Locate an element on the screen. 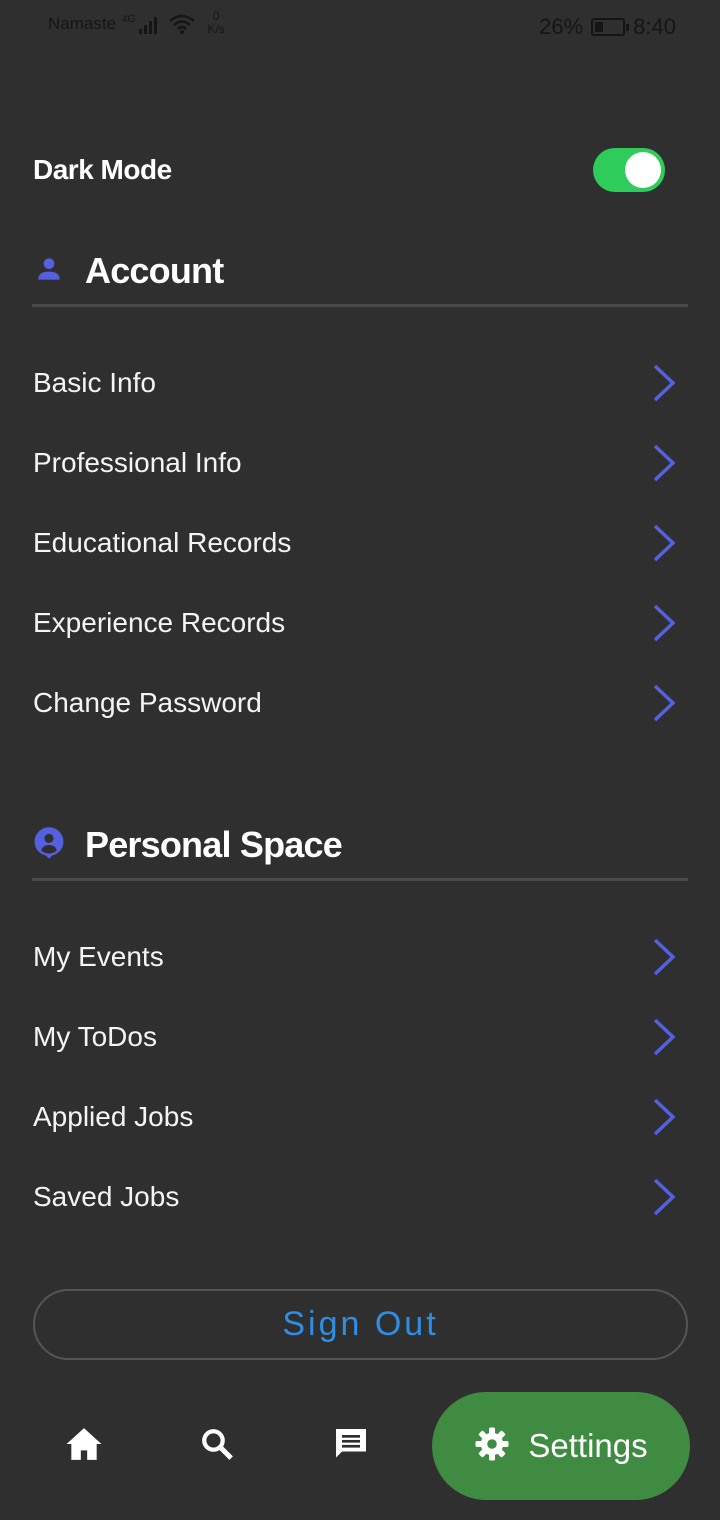  menu-item-change-password: Change Password is located at coordinates (355, 703).